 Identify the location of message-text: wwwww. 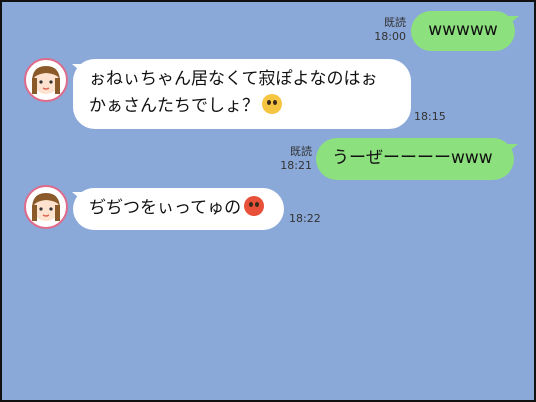
(463, 30).